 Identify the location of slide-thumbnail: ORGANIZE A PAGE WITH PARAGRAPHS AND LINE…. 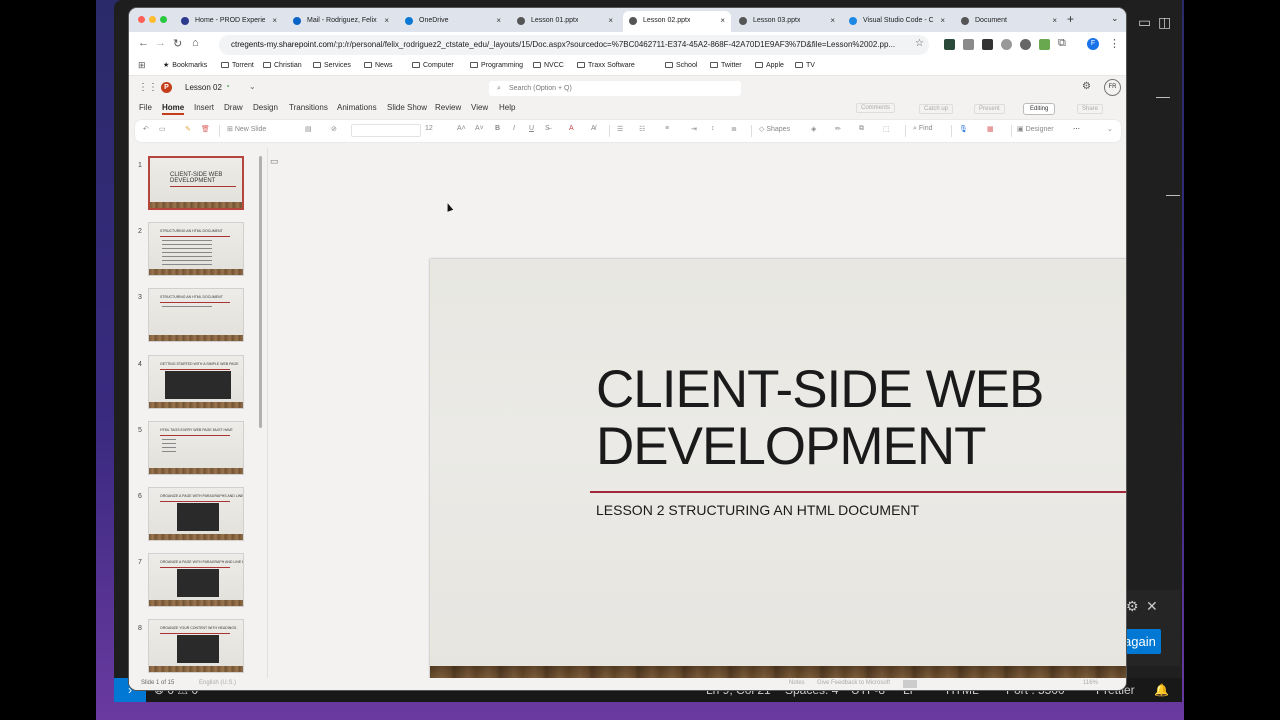
(196, 514).